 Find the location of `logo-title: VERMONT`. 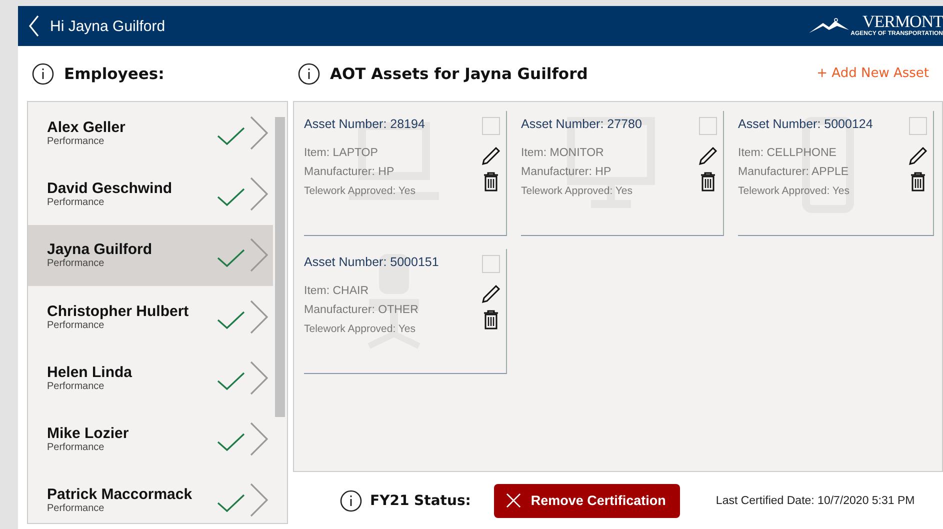

logo-title: VERMONT is located at coordinates (902, 21).